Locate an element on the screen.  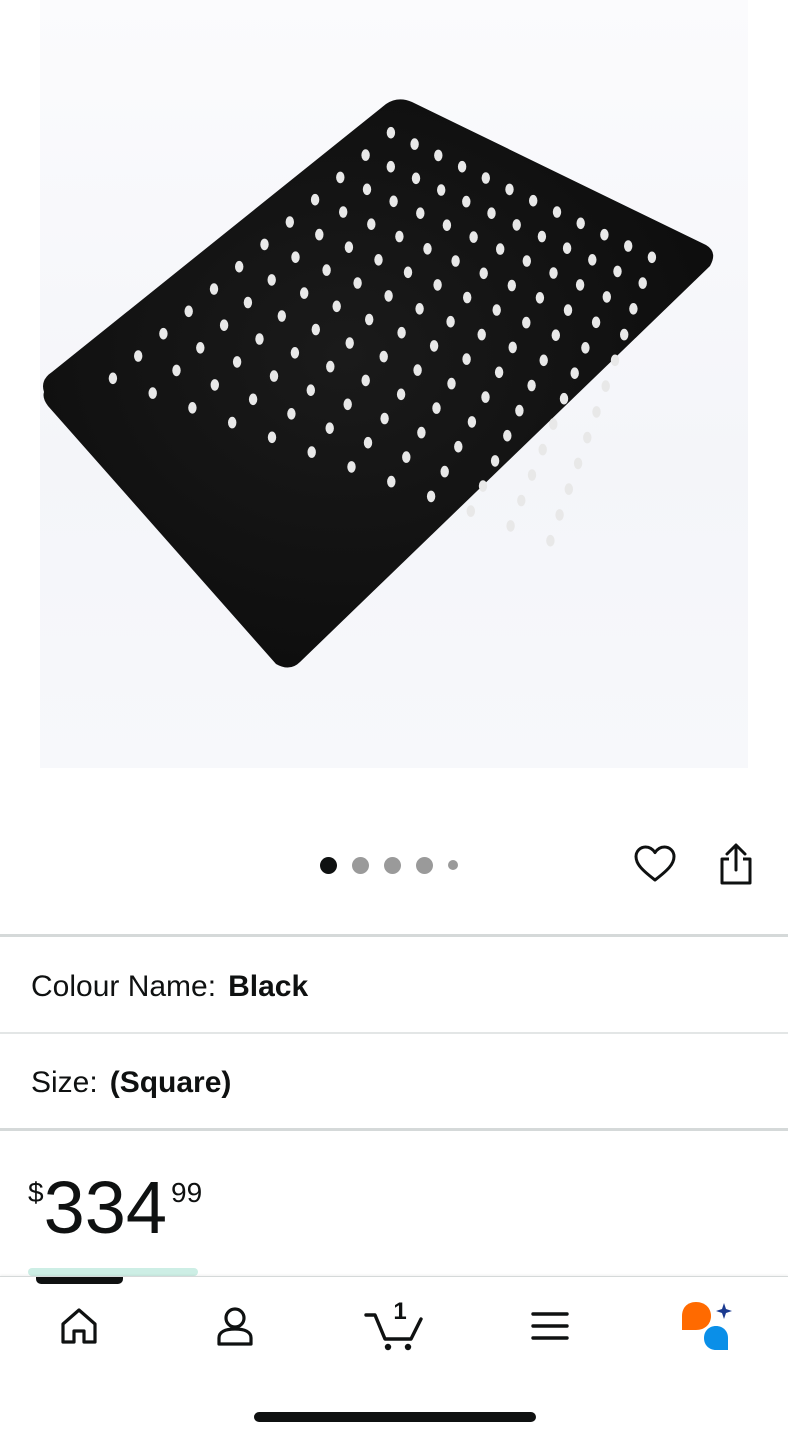
tab-account is located at coordinates (235, 1326).